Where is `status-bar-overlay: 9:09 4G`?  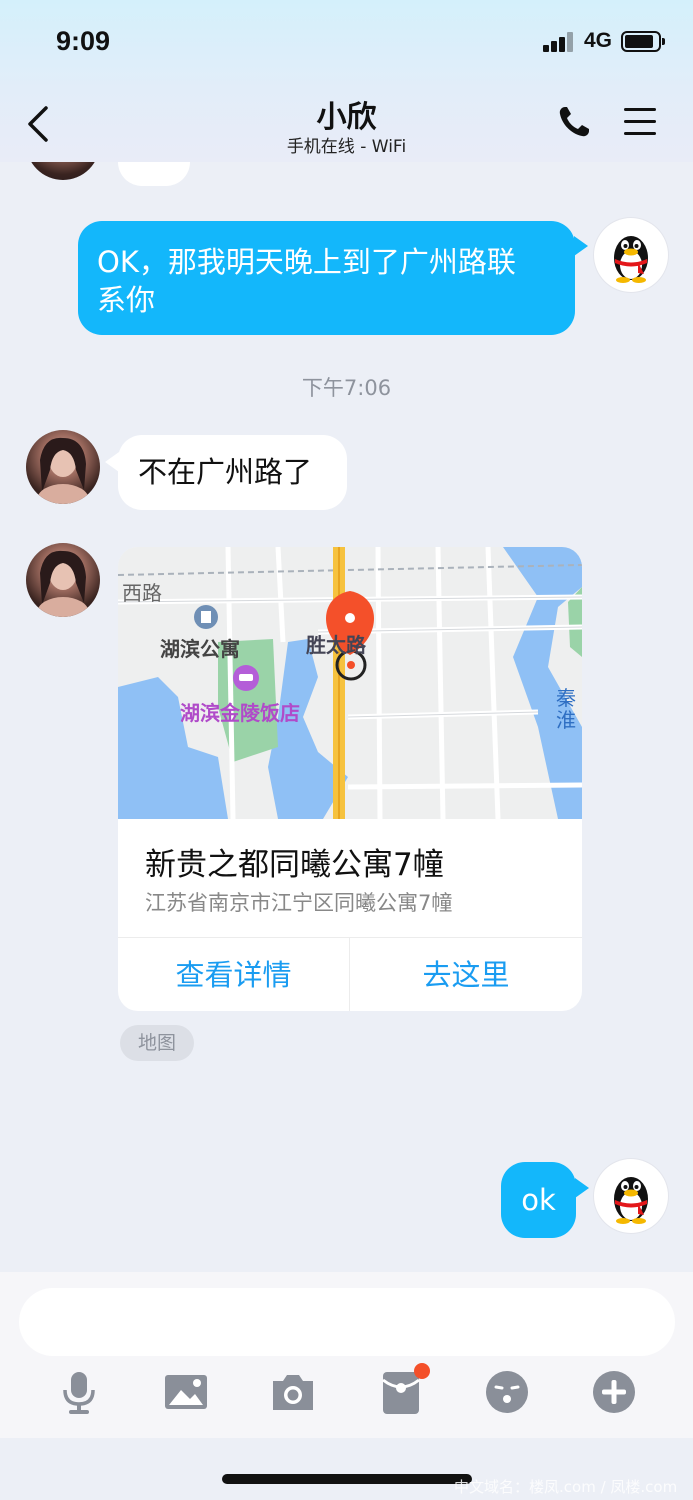 status-bar-overlay: 9:09 4G is located at coordinates (346, 42).